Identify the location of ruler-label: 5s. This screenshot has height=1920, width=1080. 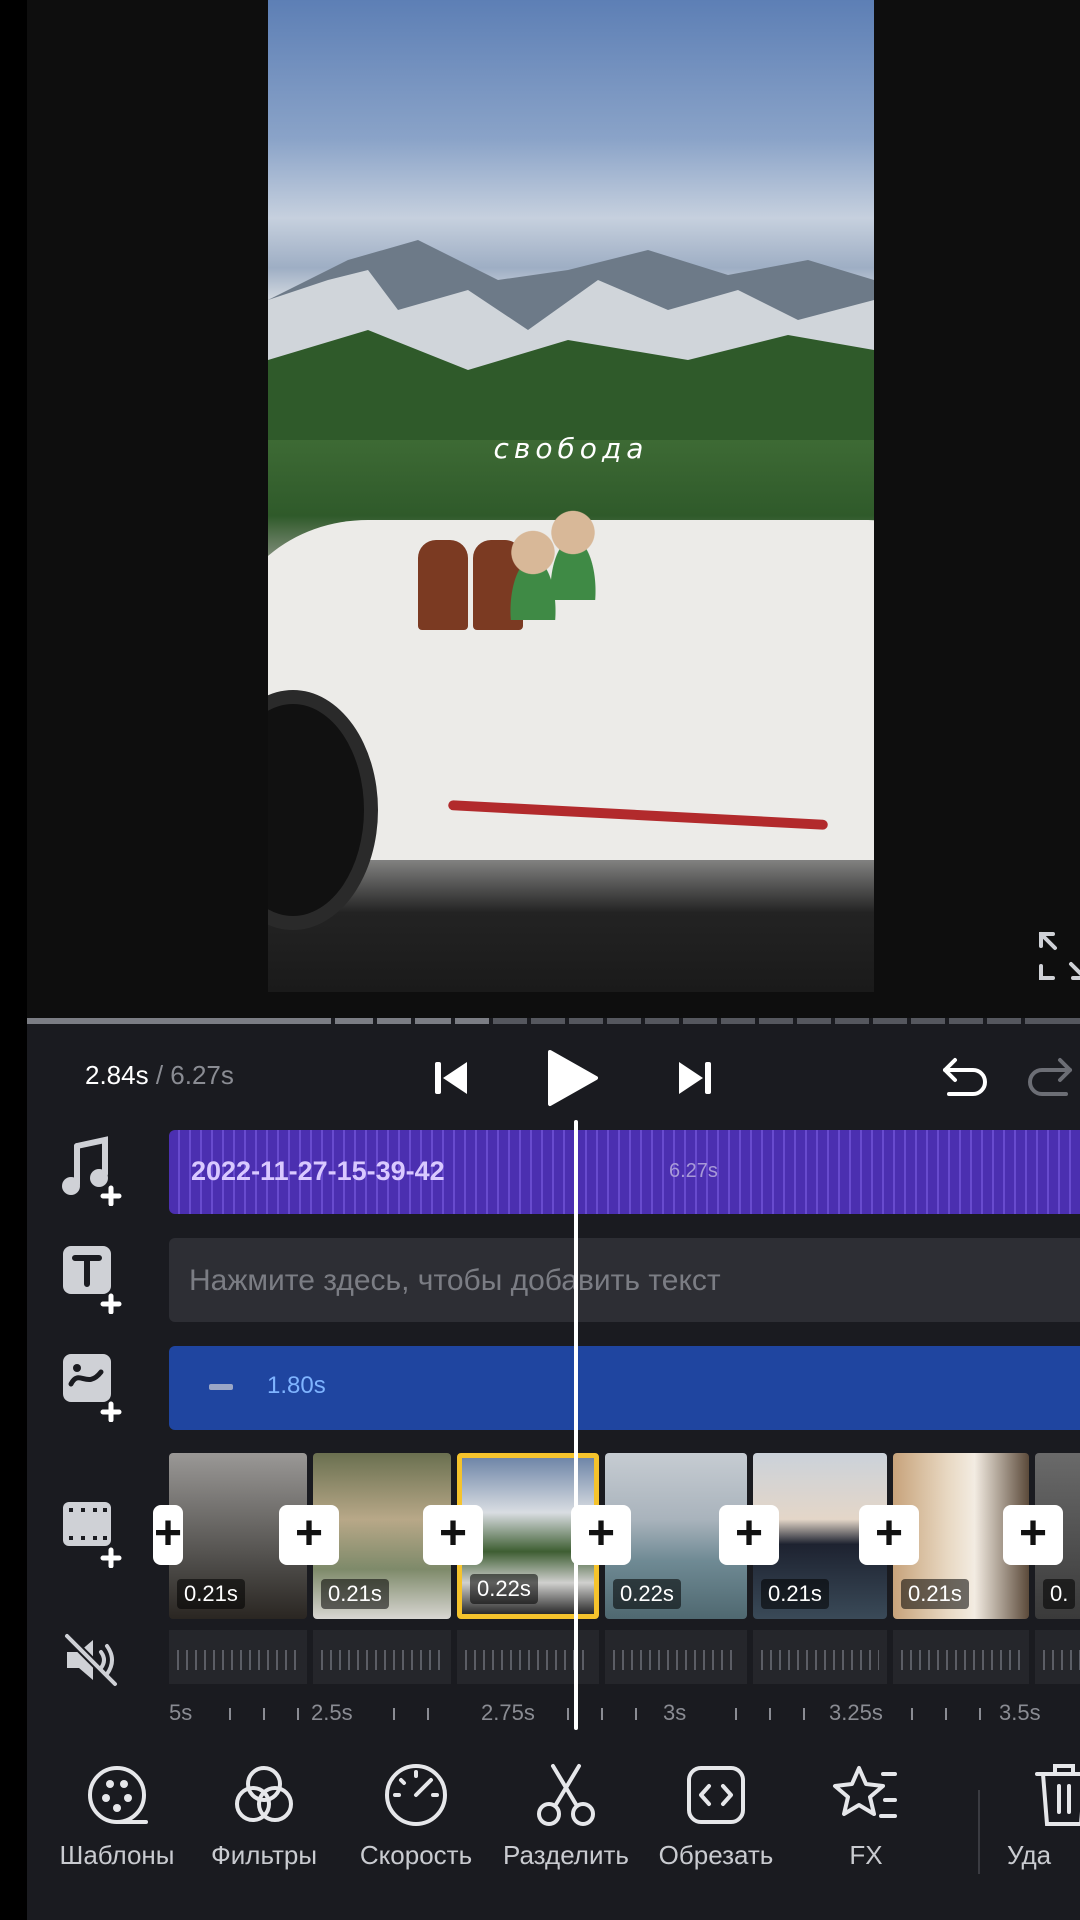
(181, 1712).